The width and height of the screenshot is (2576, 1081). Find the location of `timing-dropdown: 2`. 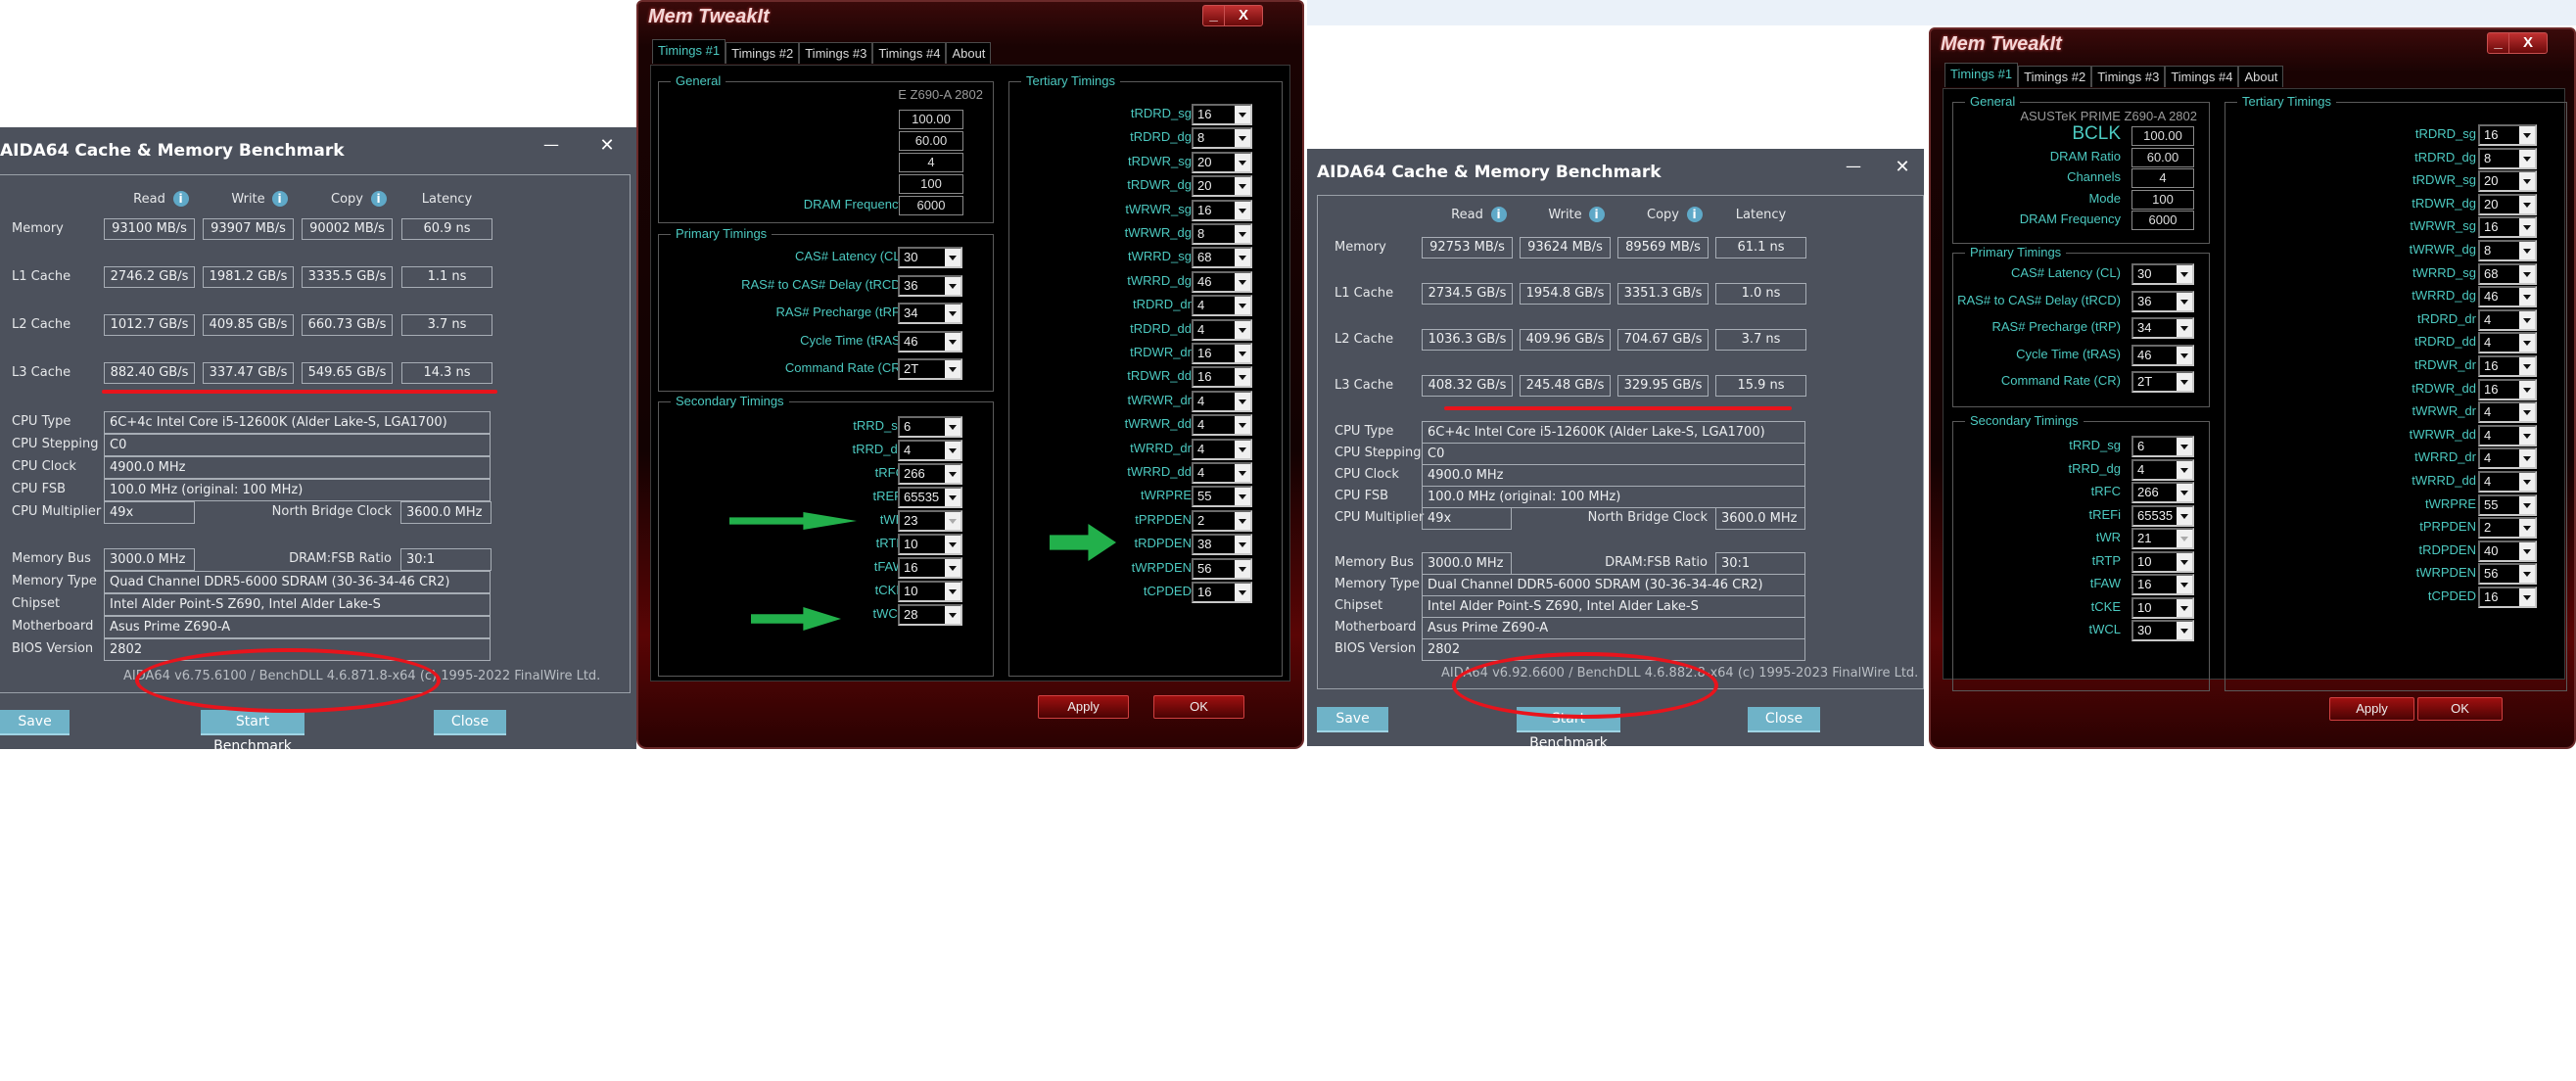

timing-dropdown: 2 is located at coordinates (2508, 528).